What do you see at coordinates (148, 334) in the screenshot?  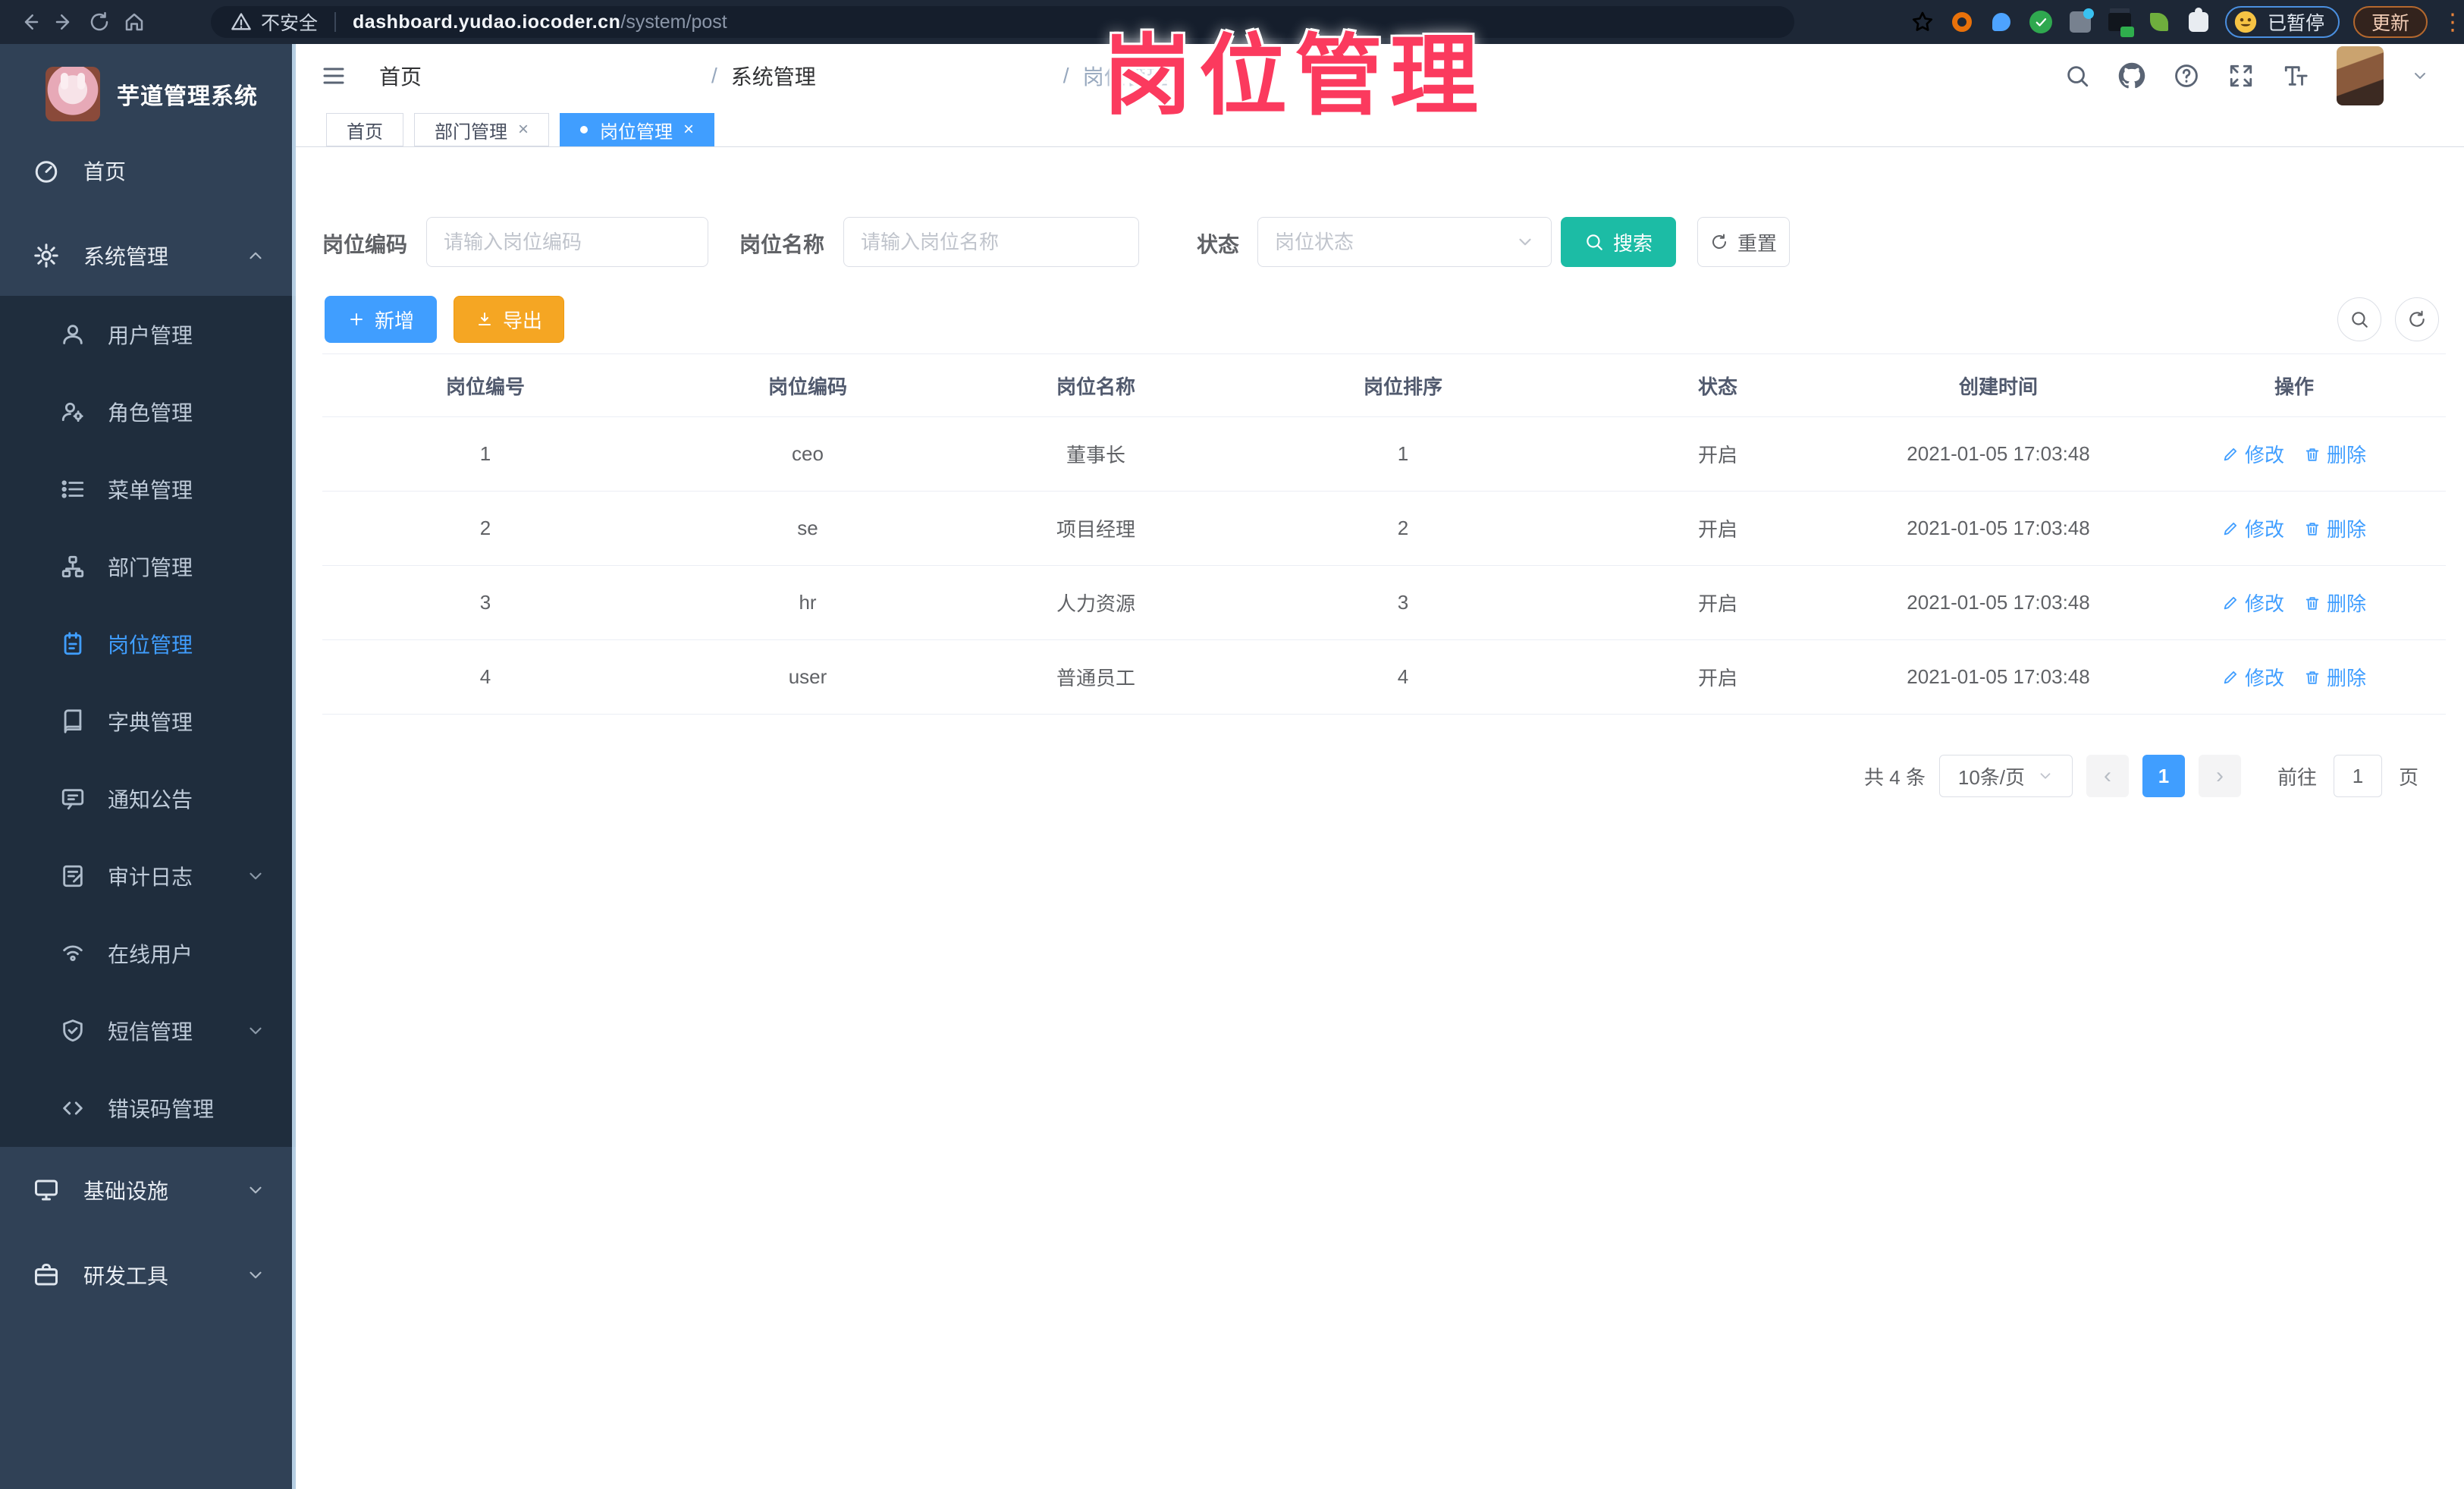 I see `sidebar-item-user-mgmt: 用户管理` at bounding box center [148, 334].